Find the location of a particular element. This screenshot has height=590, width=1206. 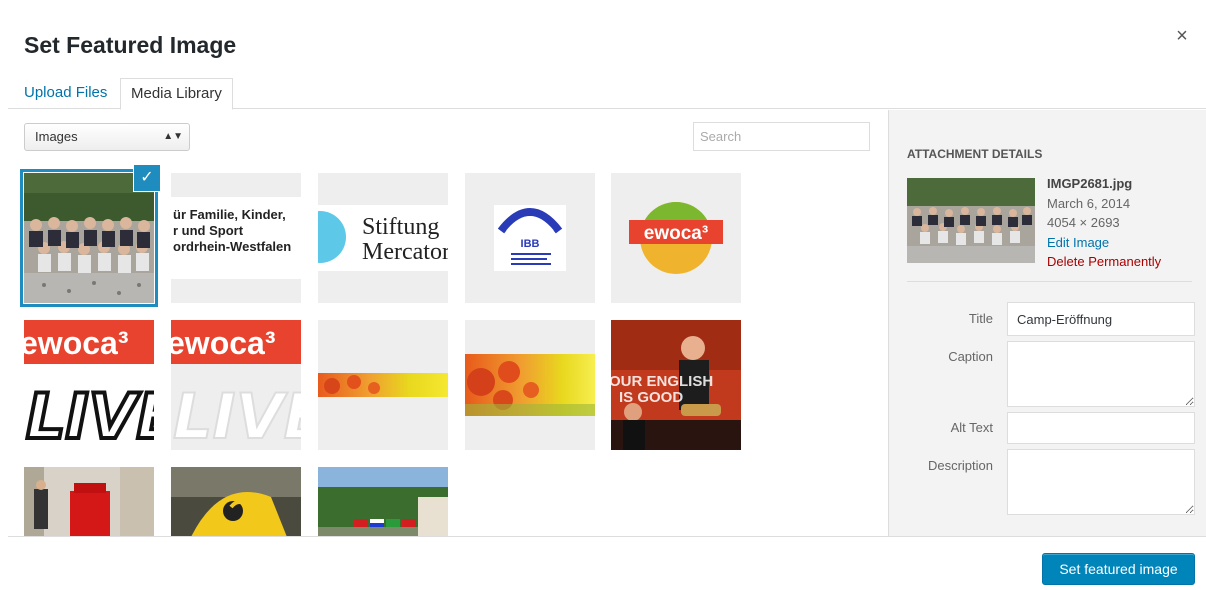

modal-footer: Set featured image is located at coordinates (607, 563).